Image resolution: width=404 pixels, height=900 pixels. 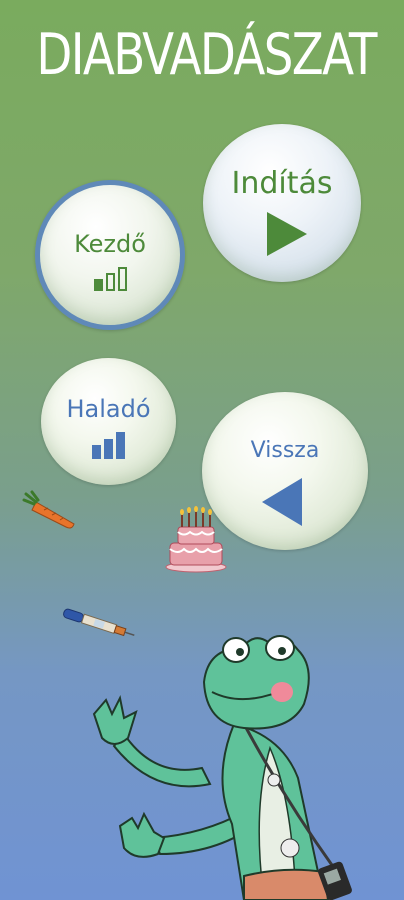 What do you see at coordinates (287, 234) in the screenshot?
I see `play-icon` at bounding box center [287, 234].